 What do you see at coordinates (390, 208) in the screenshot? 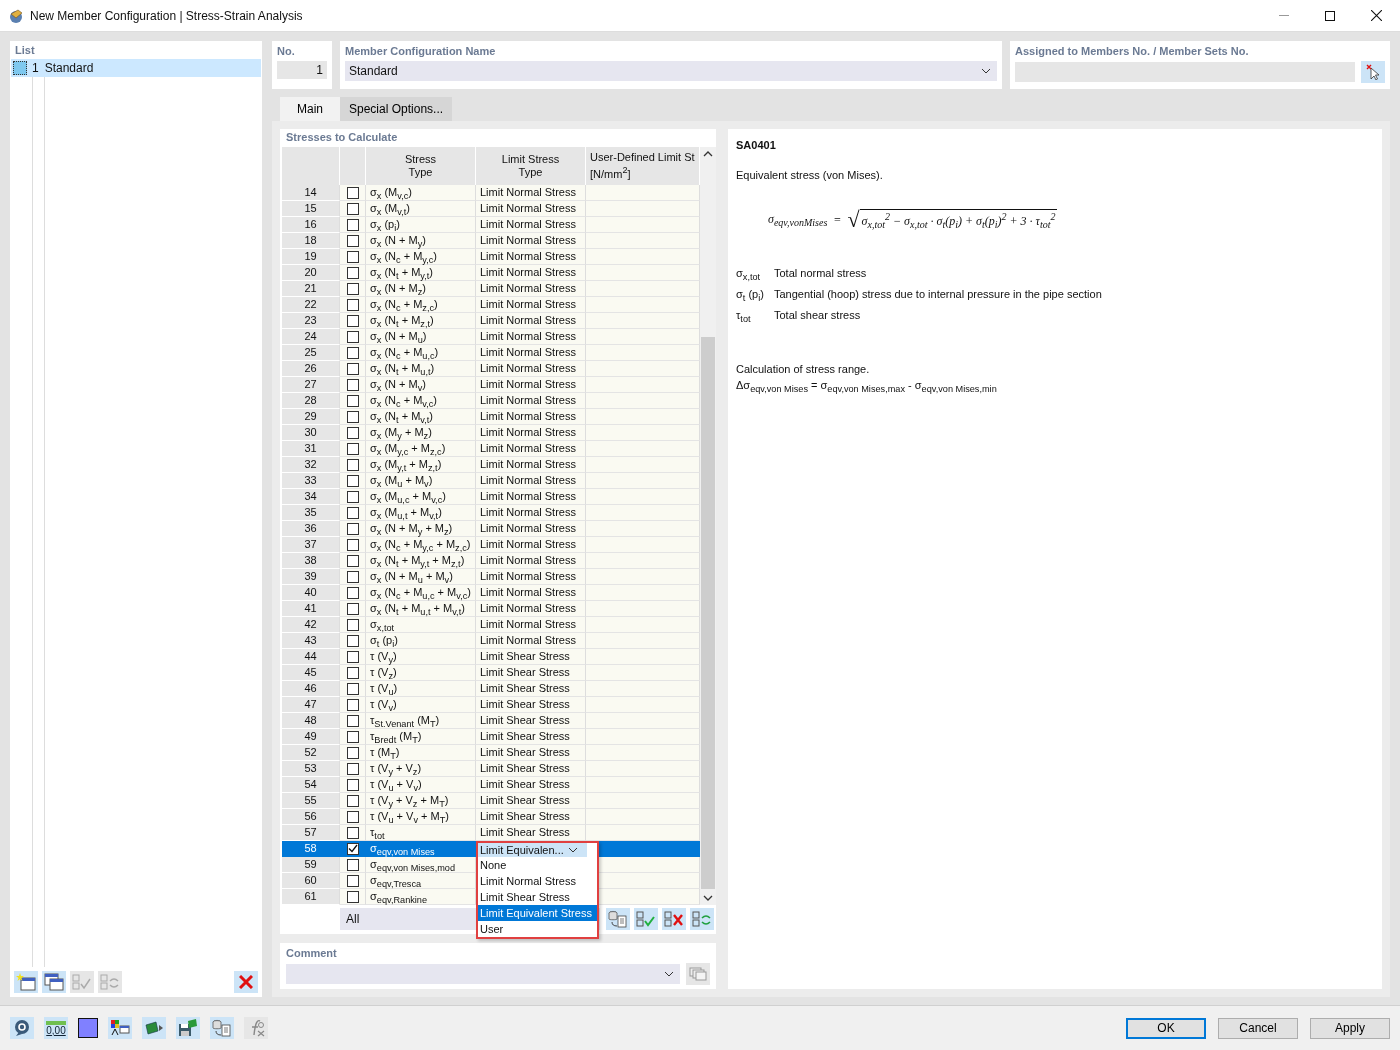
I see `stress-type-cell: σ$_{x}$ (M$_{v,t}$)` at bounding box center [390, 208].